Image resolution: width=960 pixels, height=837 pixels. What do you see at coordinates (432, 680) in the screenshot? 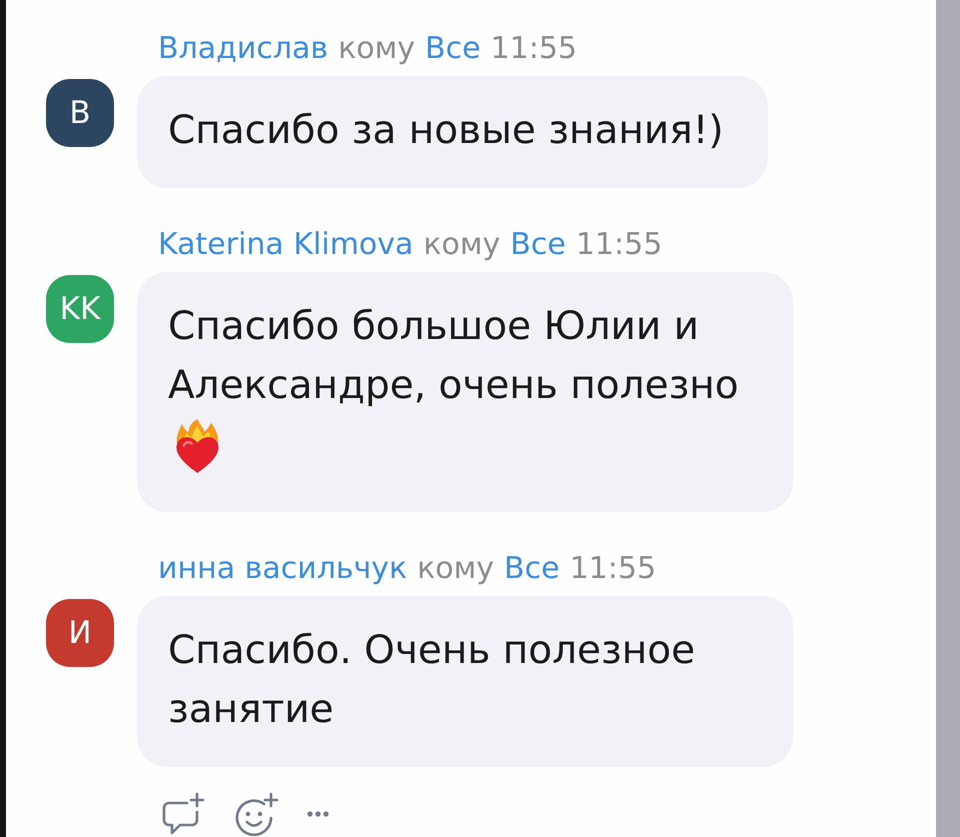
I see `message-text: Спасибо. Очень полезное занятие` at bounding box center [432, 680].